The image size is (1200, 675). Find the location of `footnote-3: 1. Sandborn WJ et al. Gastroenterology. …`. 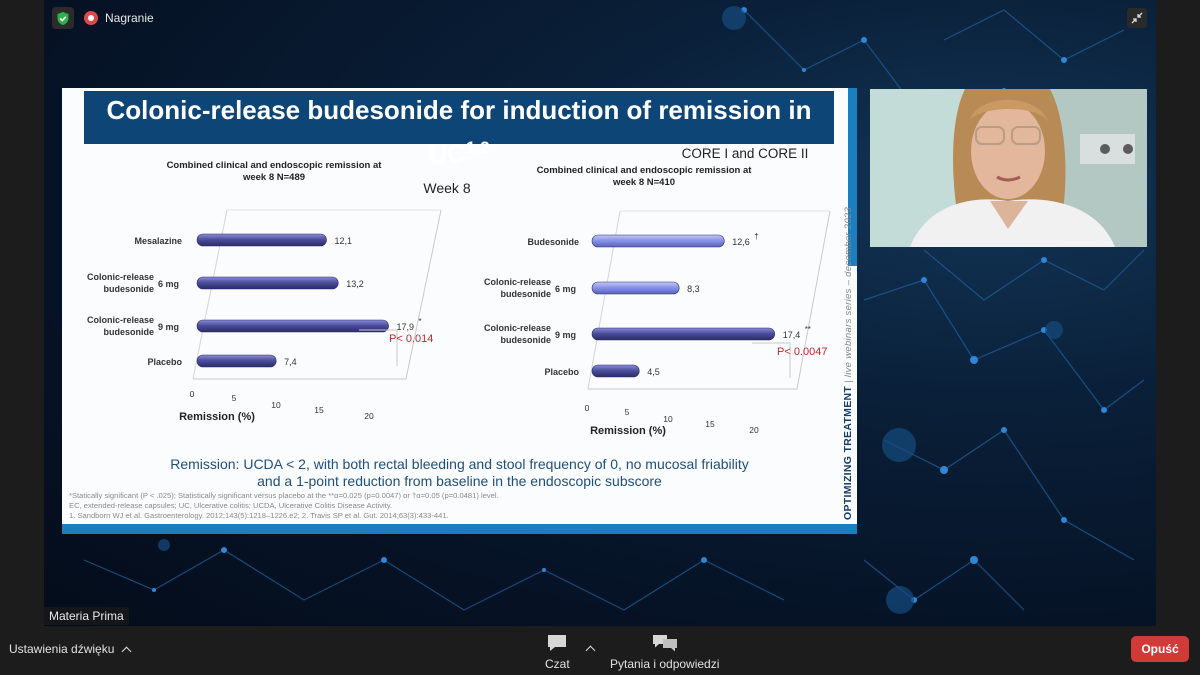

footnote-3: 1. Sandborn WJ et al. Gastroenterology. … is located at coordinates (259, 515).